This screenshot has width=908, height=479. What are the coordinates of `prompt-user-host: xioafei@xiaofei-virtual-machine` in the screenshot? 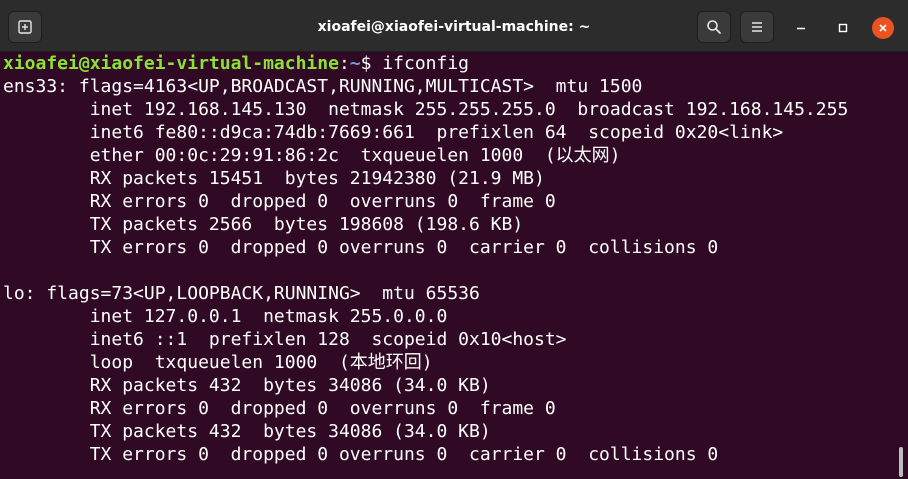 It's located at (171, 63).